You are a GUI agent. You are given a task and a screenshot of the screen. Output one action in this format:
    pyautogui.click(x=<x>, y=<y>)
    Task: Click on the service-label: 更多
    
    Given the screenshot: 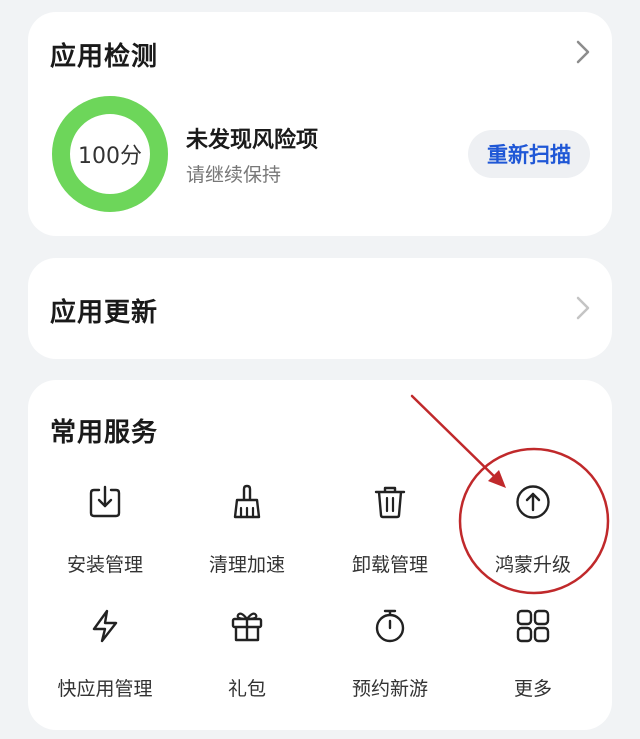 What is the action you would take?
    pyautogui.click(x=532, y=689)
    